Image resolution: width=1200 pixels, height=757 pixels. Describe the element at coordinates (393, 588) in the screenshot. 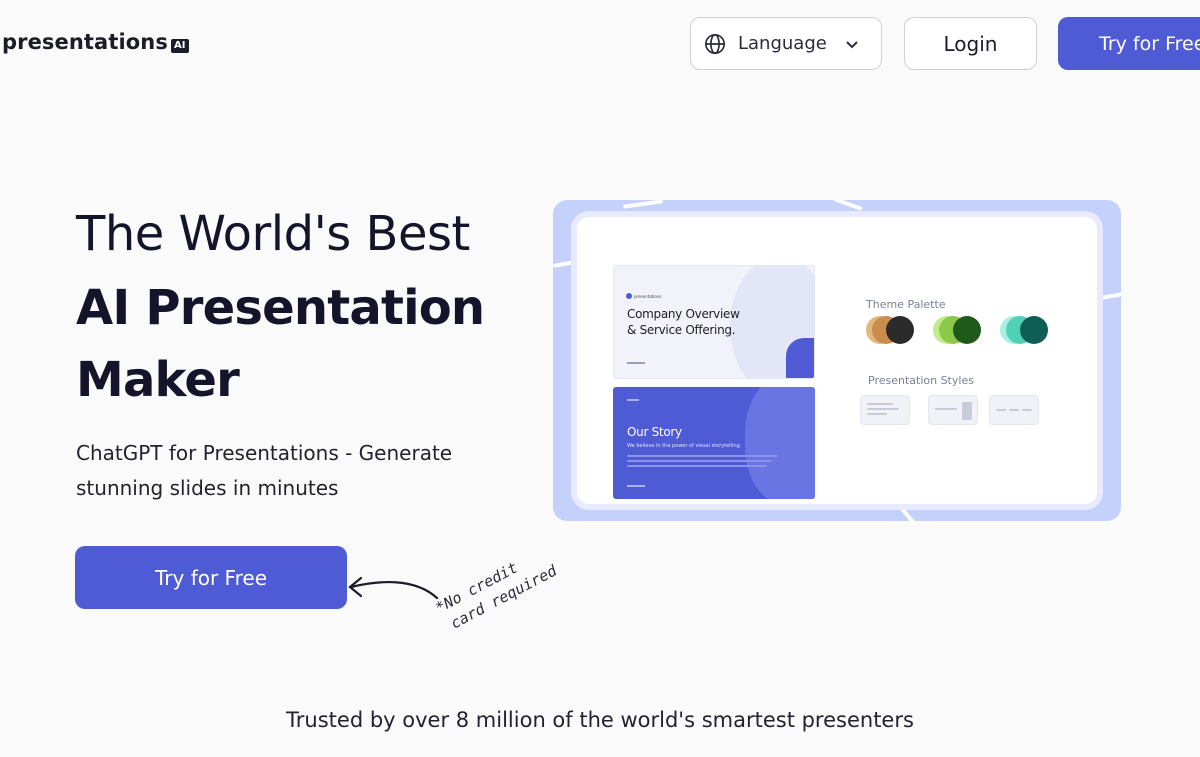

I see `arrow-icon` at that location.